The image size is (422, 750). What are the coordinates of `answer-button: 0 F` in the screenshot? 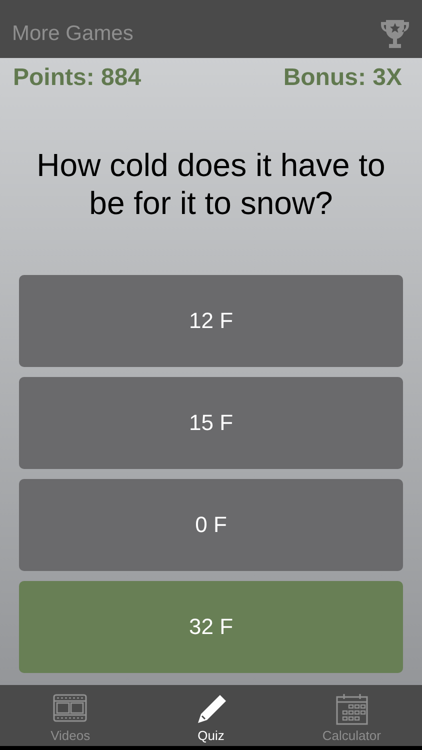 It's located at (211, 524).